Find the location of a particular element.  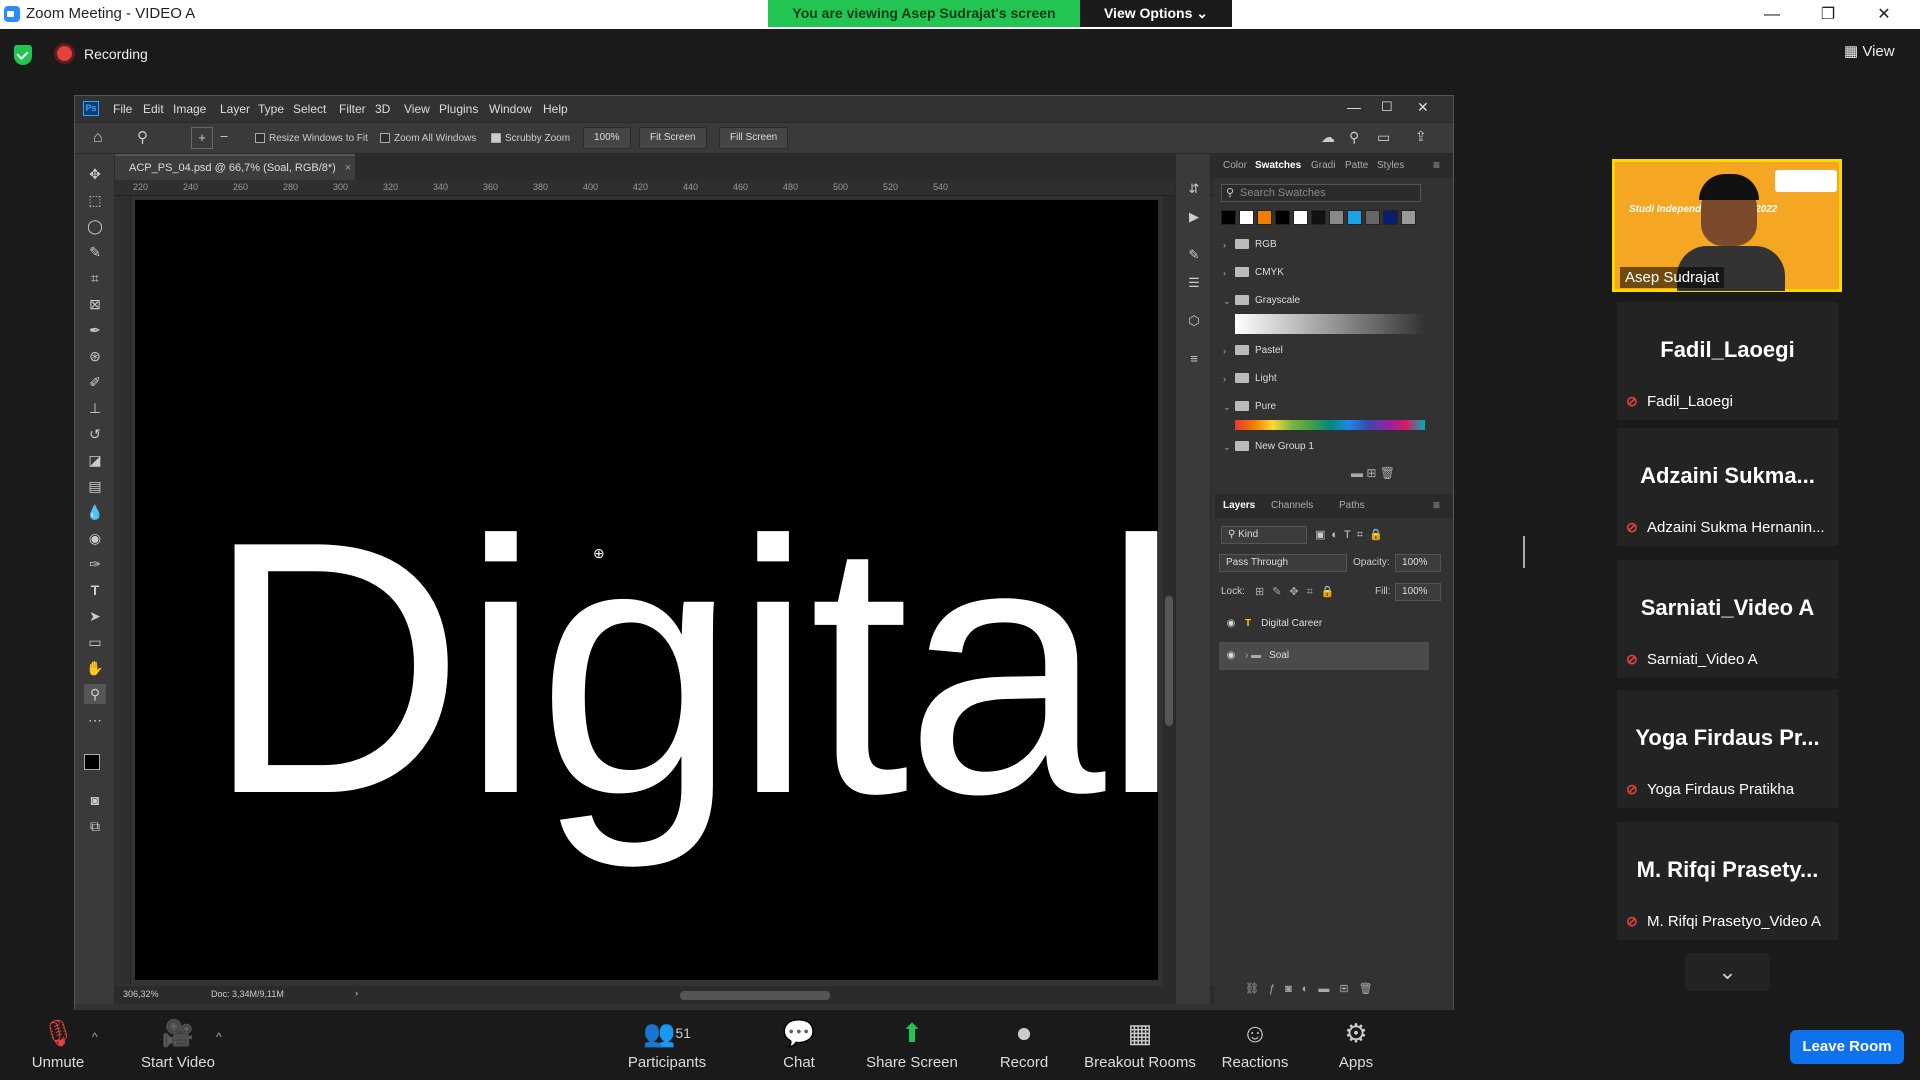

reactions-button: ☺ Reactions is located at coordinates (1255, 1044).